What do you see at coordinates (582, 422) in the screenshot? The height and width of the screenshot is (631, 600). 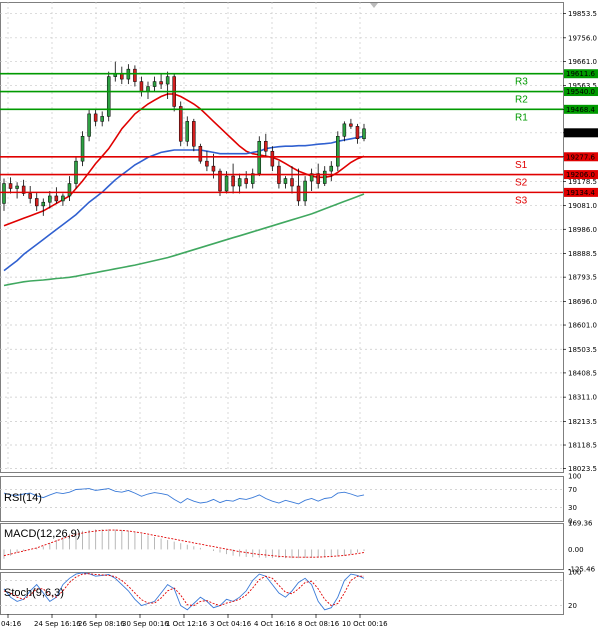 I see `y-tick-label: 18213.5` at bounding box center [582, 422].